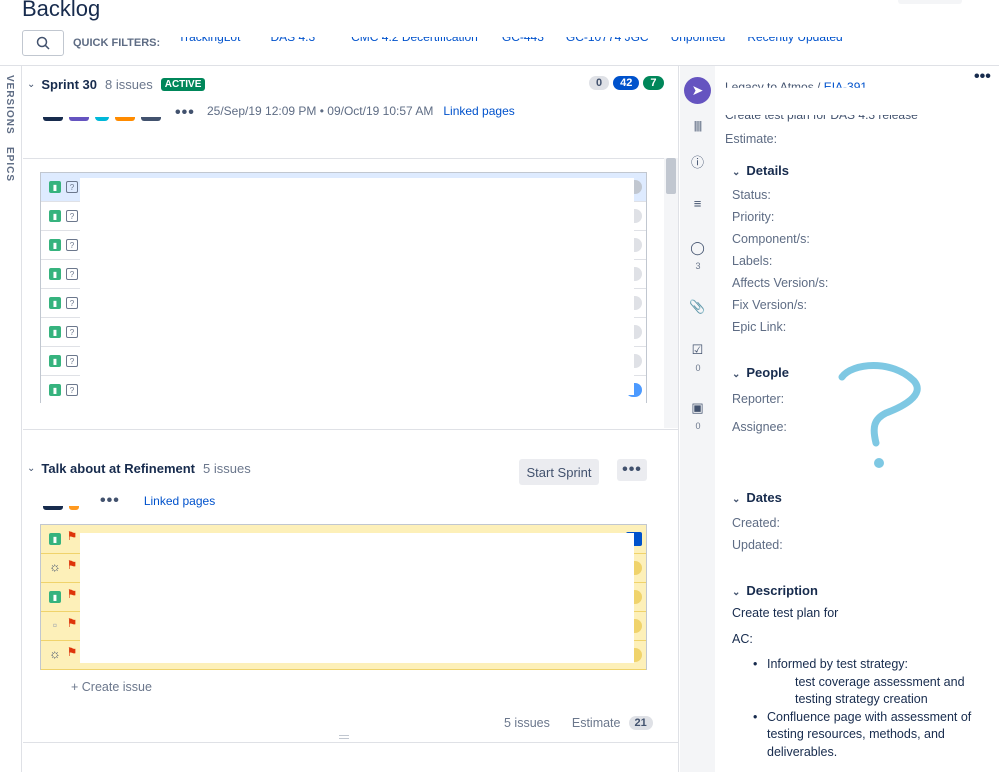 The width and height of the screenshot is (999, 772). I want to click on epic-link-label: Epic Link:, so click(759, 327).